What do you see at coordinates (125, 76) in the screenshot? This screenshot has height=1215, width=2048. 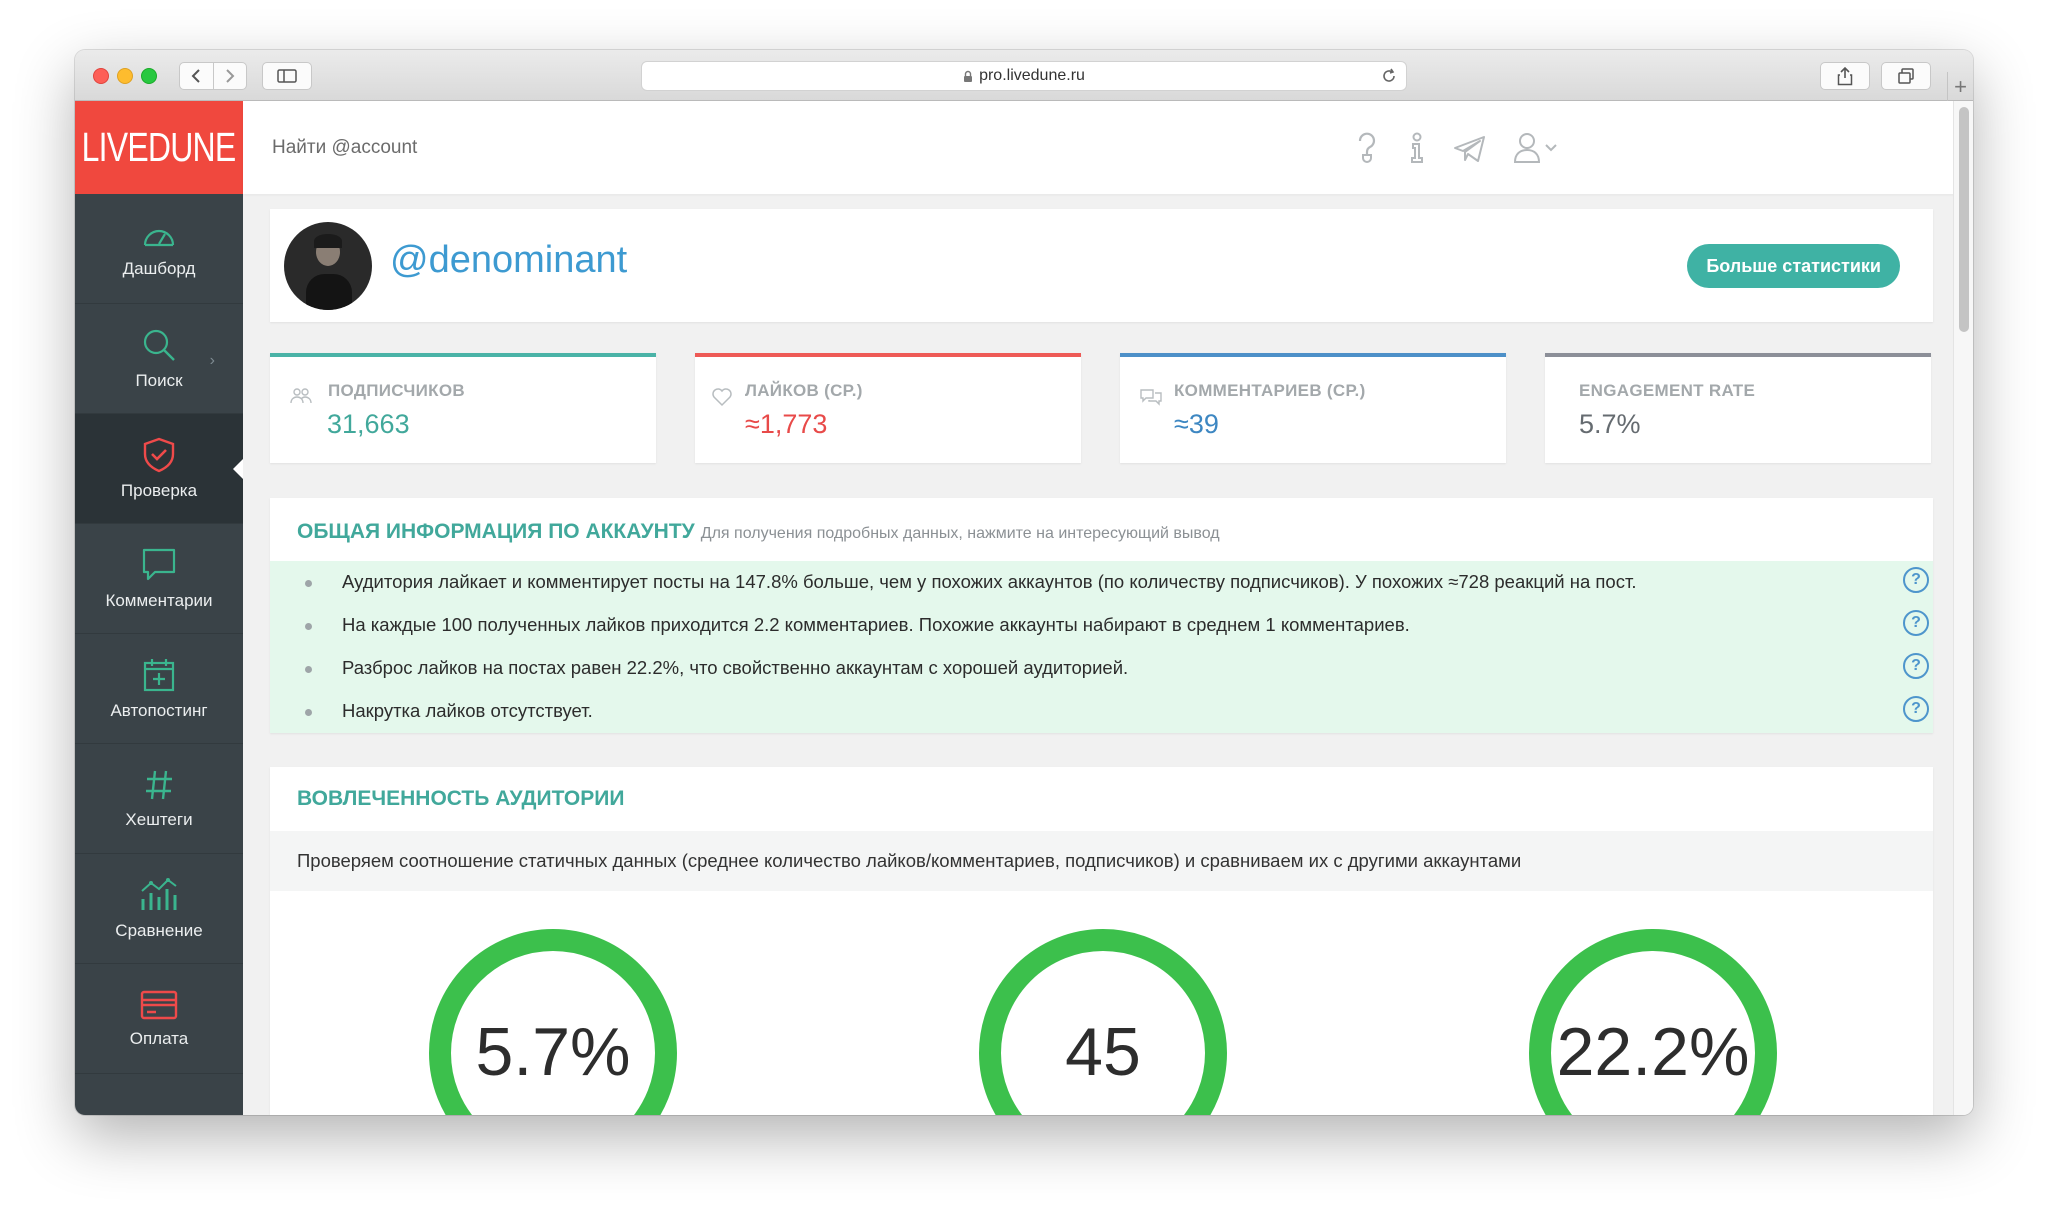 I see `minimize-window-button` at bounding box center [125, 76].